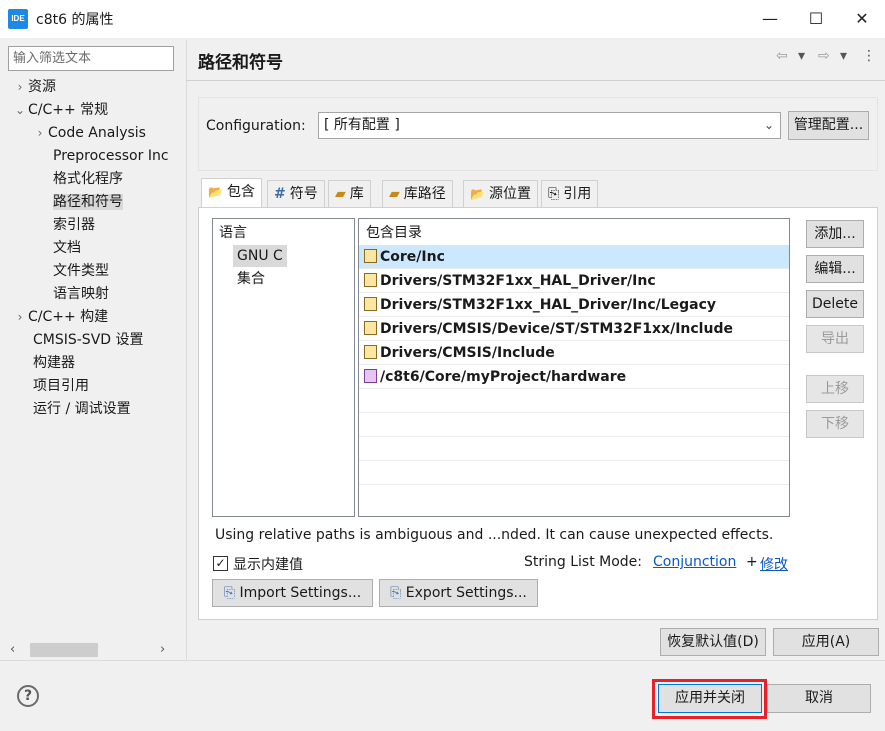  I want to click on reference-icon: ⎘, so click(554, 194).